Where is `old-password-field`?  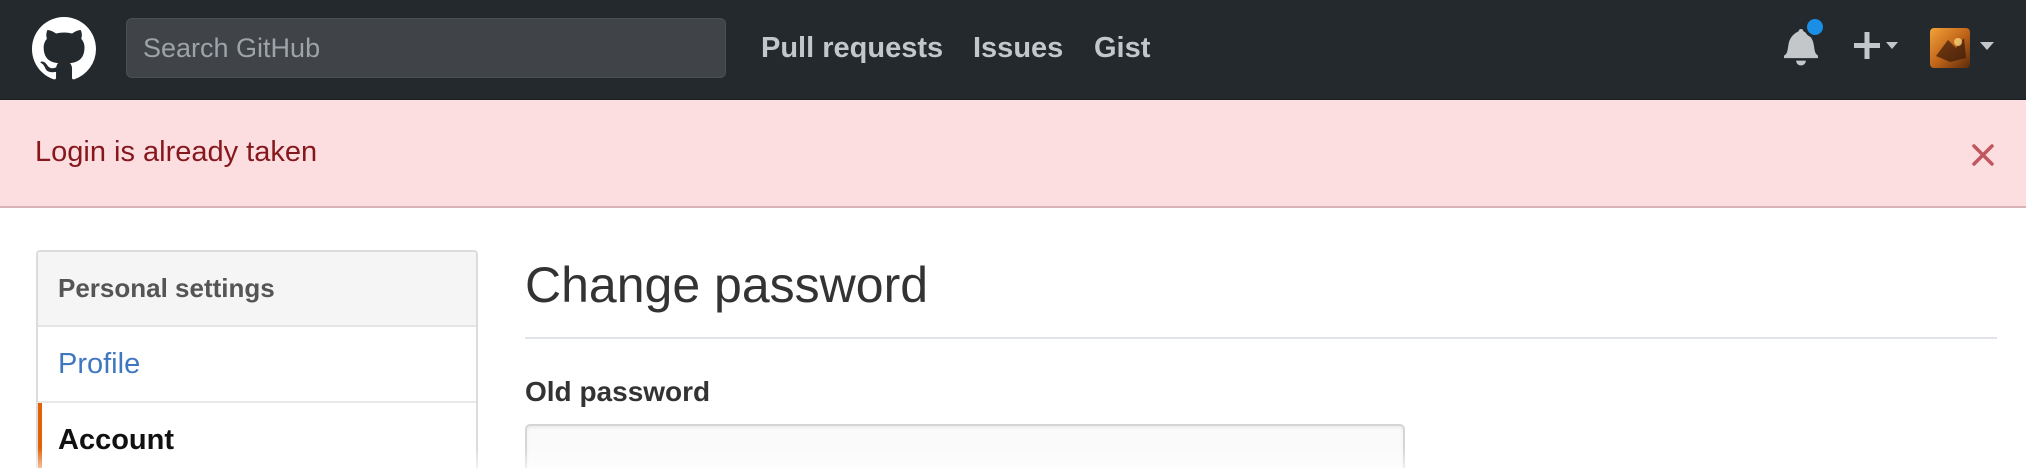
old-password-field is located at coordinates (965, 446).